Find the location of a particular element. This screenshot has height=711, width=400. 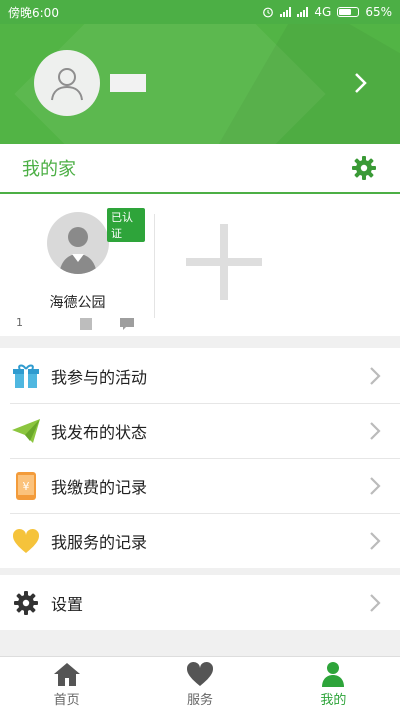

plus-icon is located at coordinates (224, 262).